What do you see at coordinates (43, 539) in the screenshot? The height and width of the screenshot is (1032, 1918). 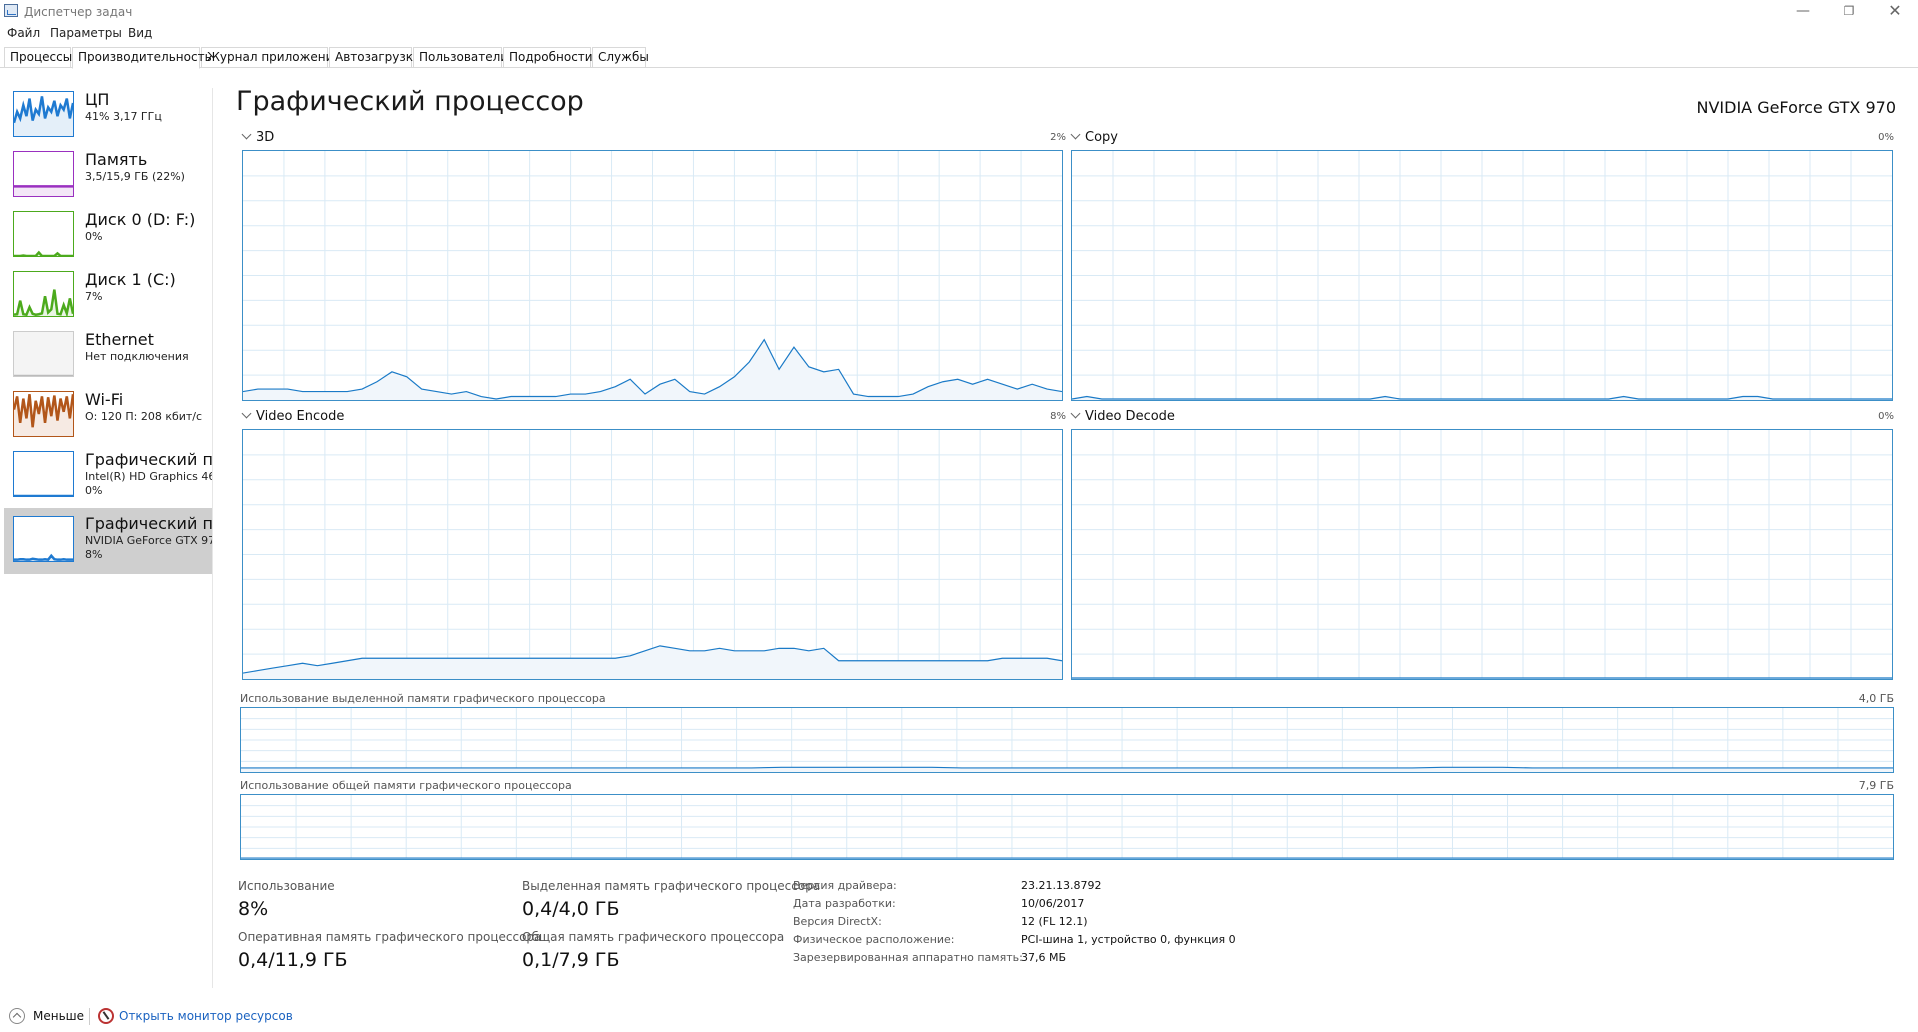 I see `gpu1-thumbnail-graph` at bounding box center [43, 539].